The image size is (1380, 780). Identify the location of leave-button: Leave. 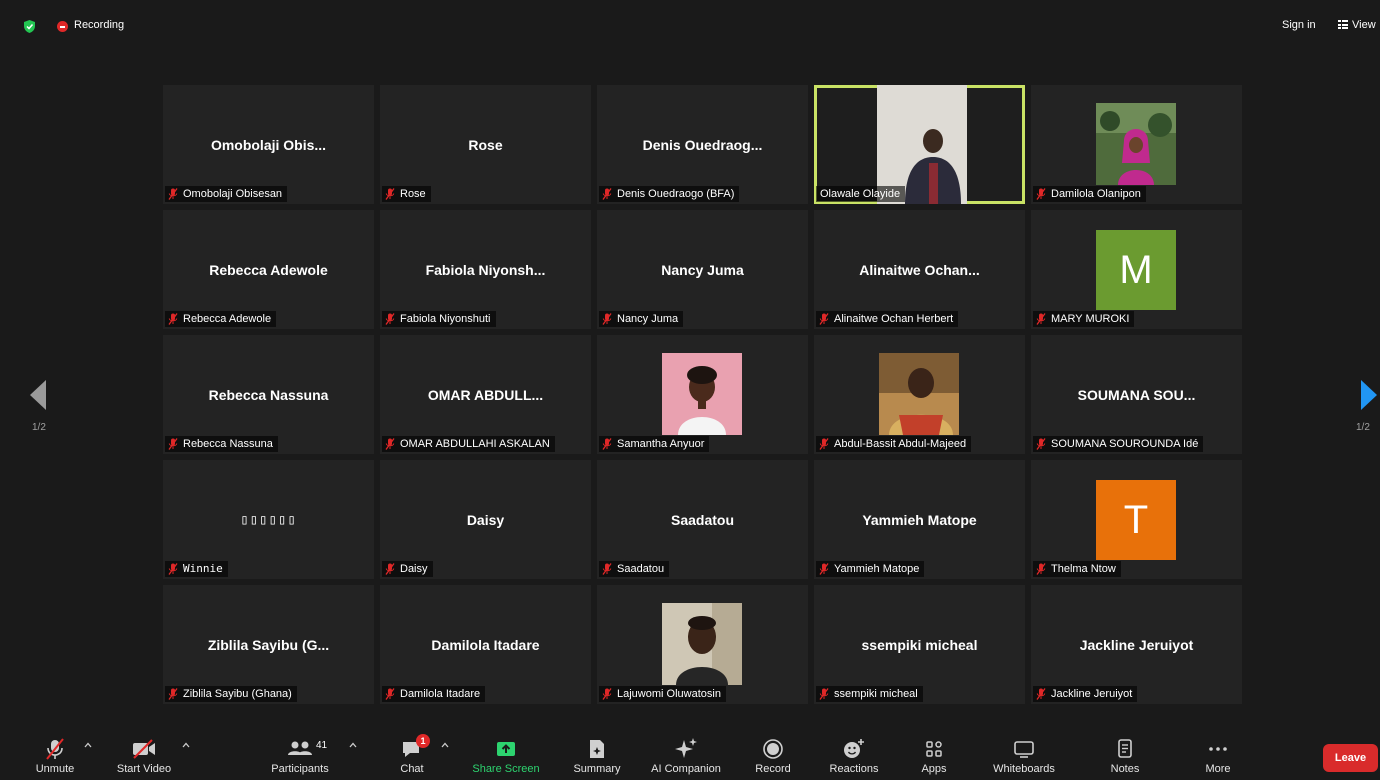
(1350, 758).